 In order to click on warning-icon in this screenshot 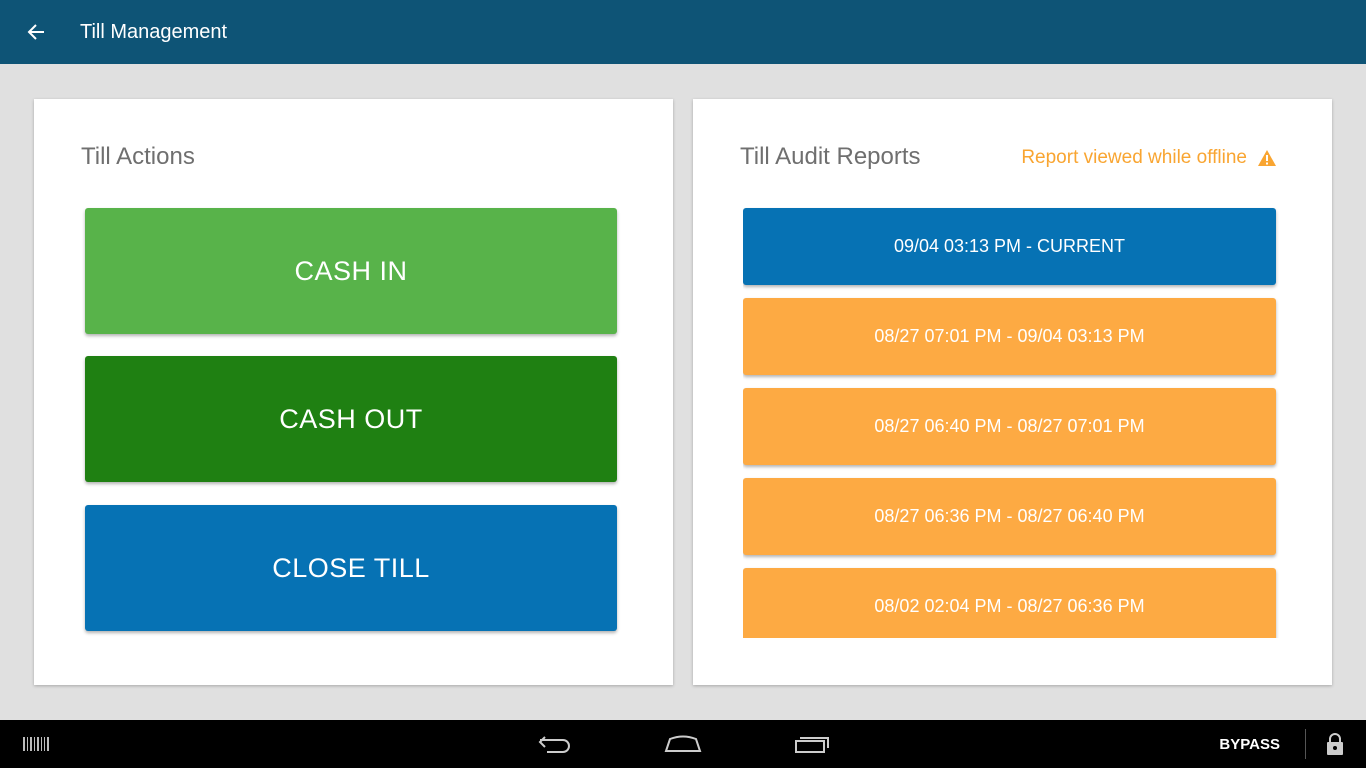, I will do `click(1267, 158)`.